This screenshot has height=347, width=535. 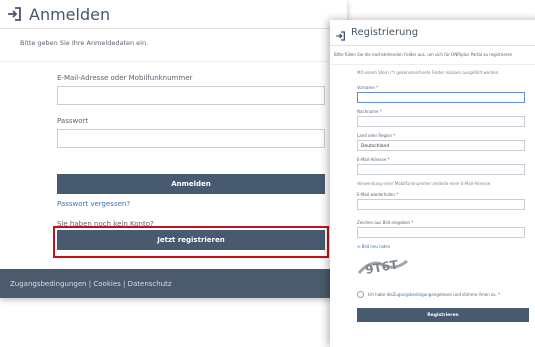 What do you see at coordinates (385, 32) in the screenshot?
I see `registration-title: Registrierung` at bounding box center [385, 32].